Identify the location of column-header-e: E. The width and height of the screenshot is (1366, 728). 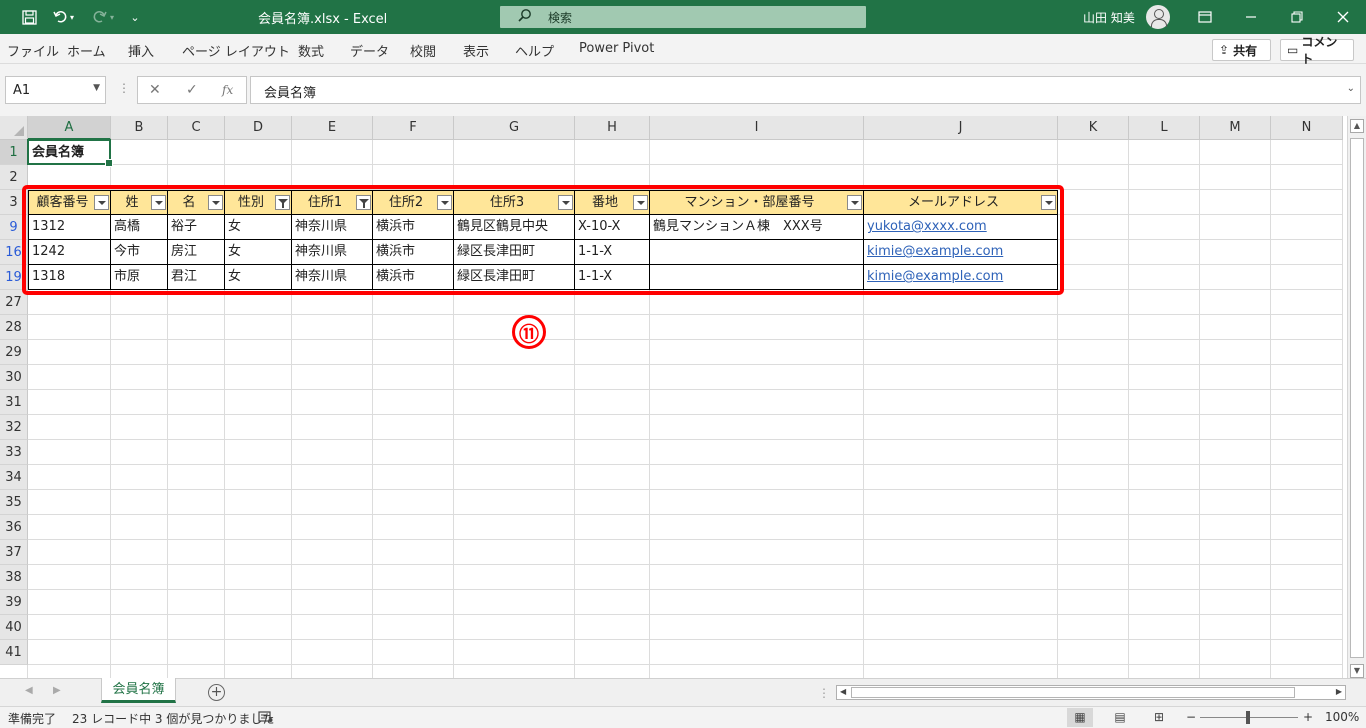
(332, 128).